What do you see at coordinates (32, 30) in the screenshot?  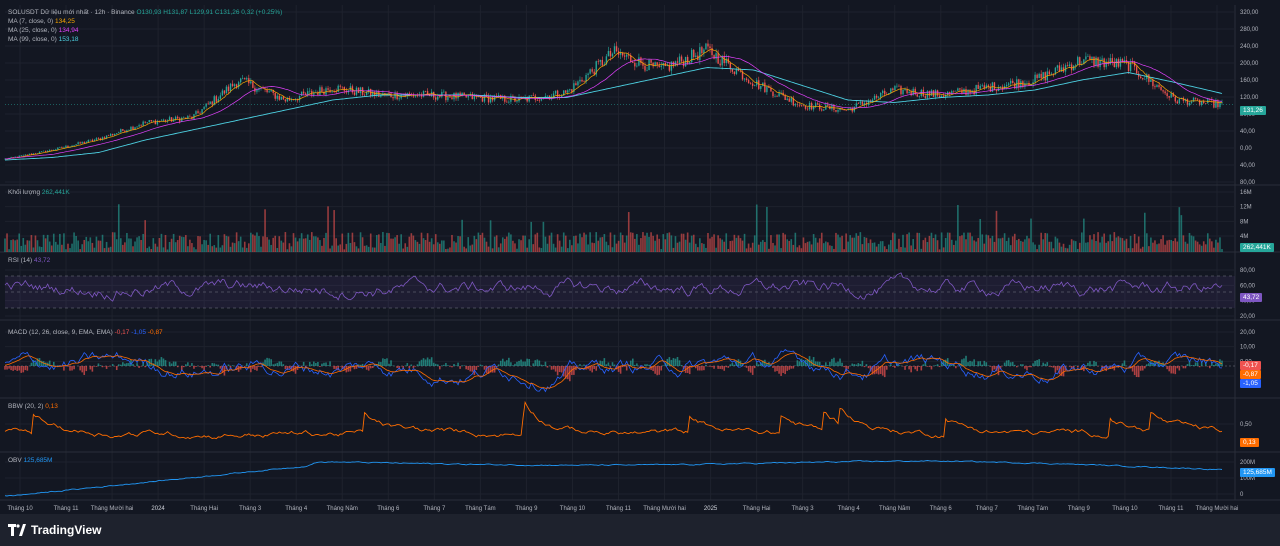 I see `ma25-label: MA (25, close, 0)` at bounding box center [32, 30].